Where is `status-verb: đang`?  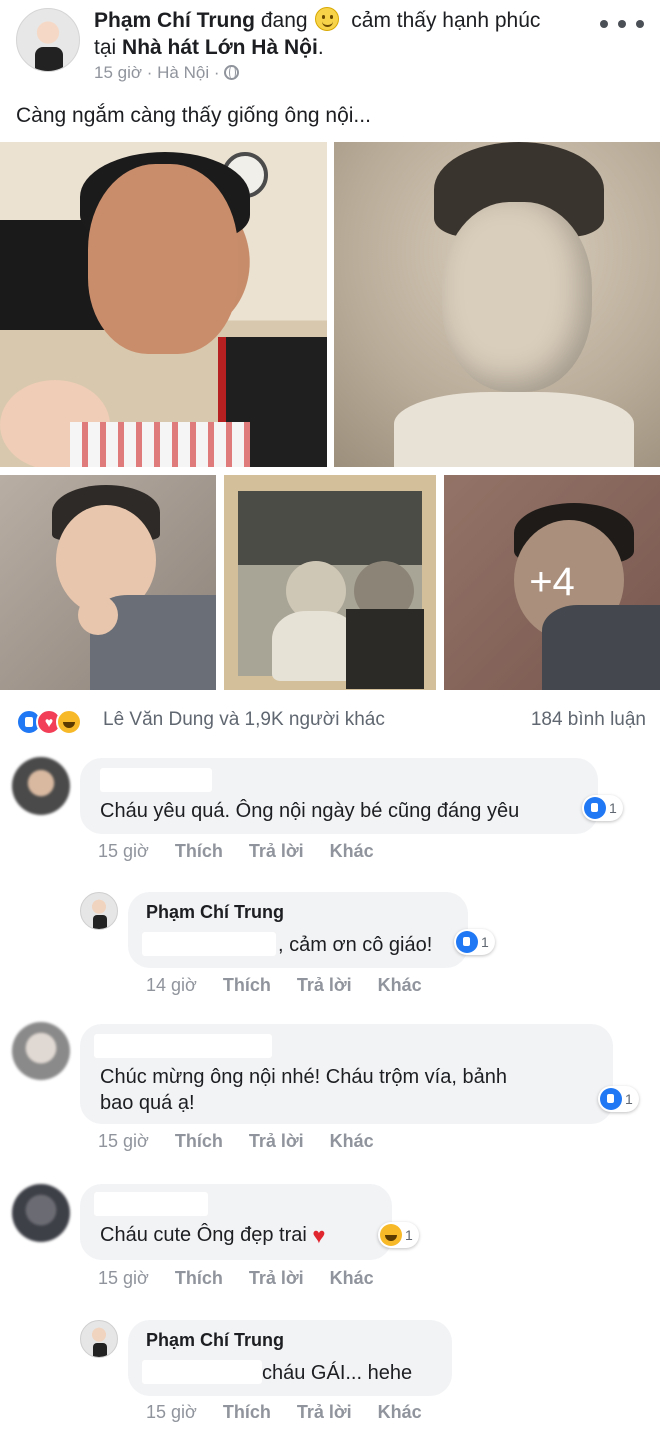
status-verb: đang is located at coordinates (284, 20).